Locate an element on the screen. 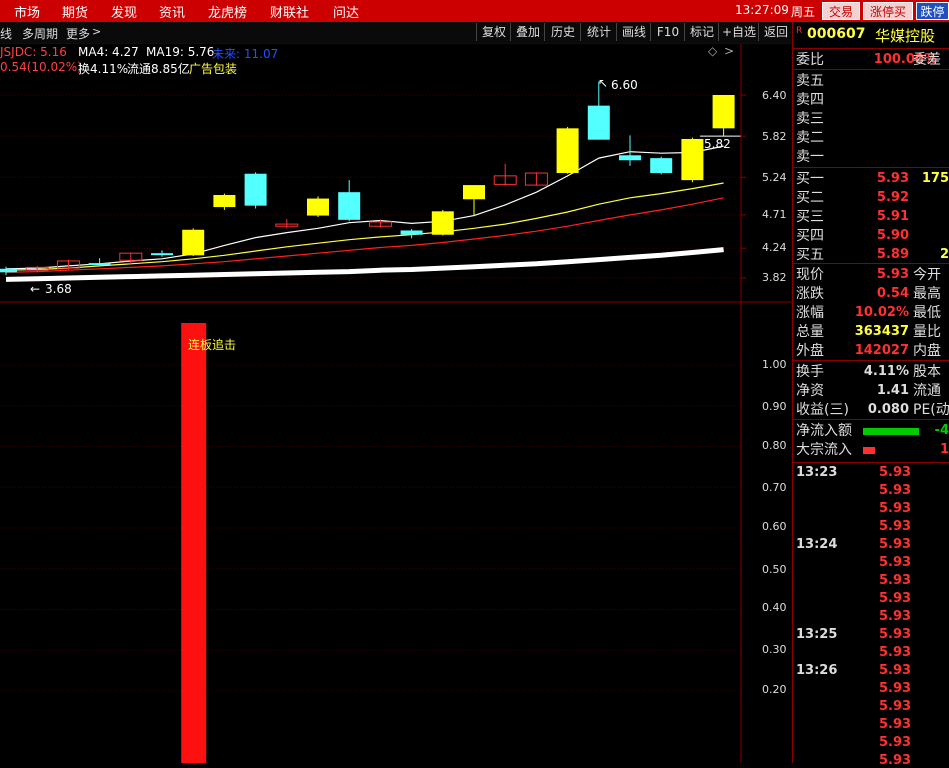  ma-white-line is located at coordinates (364, 207).